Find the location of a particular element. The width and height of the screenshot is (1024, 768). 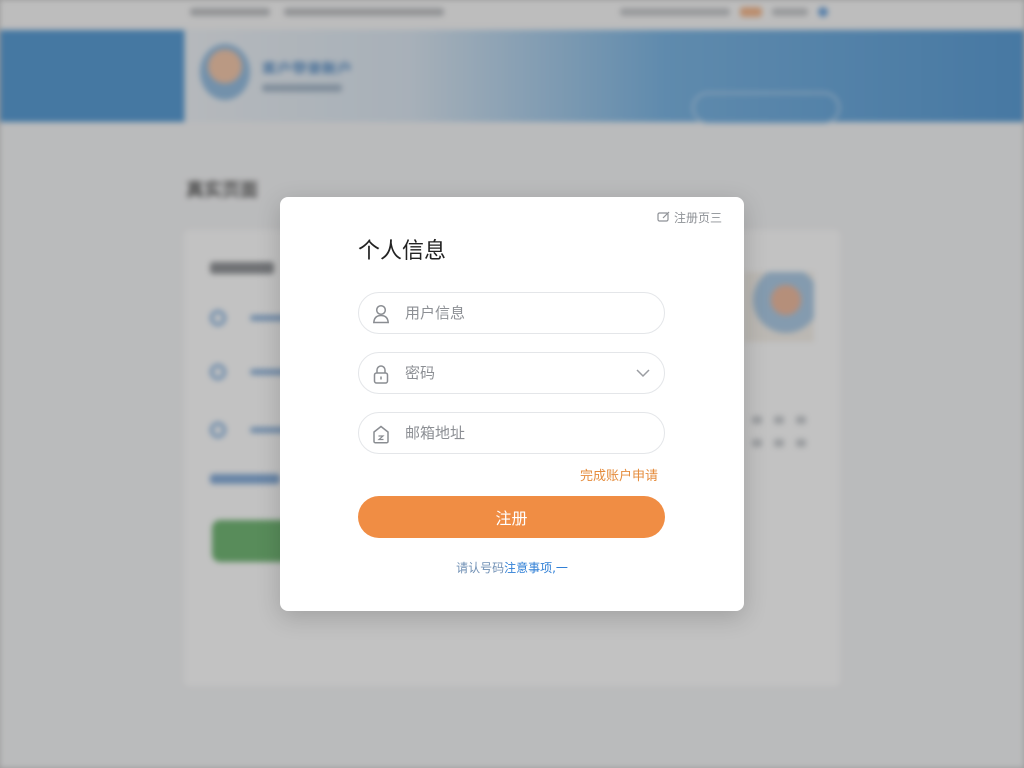

email-field is located at coordinates (511, 433).